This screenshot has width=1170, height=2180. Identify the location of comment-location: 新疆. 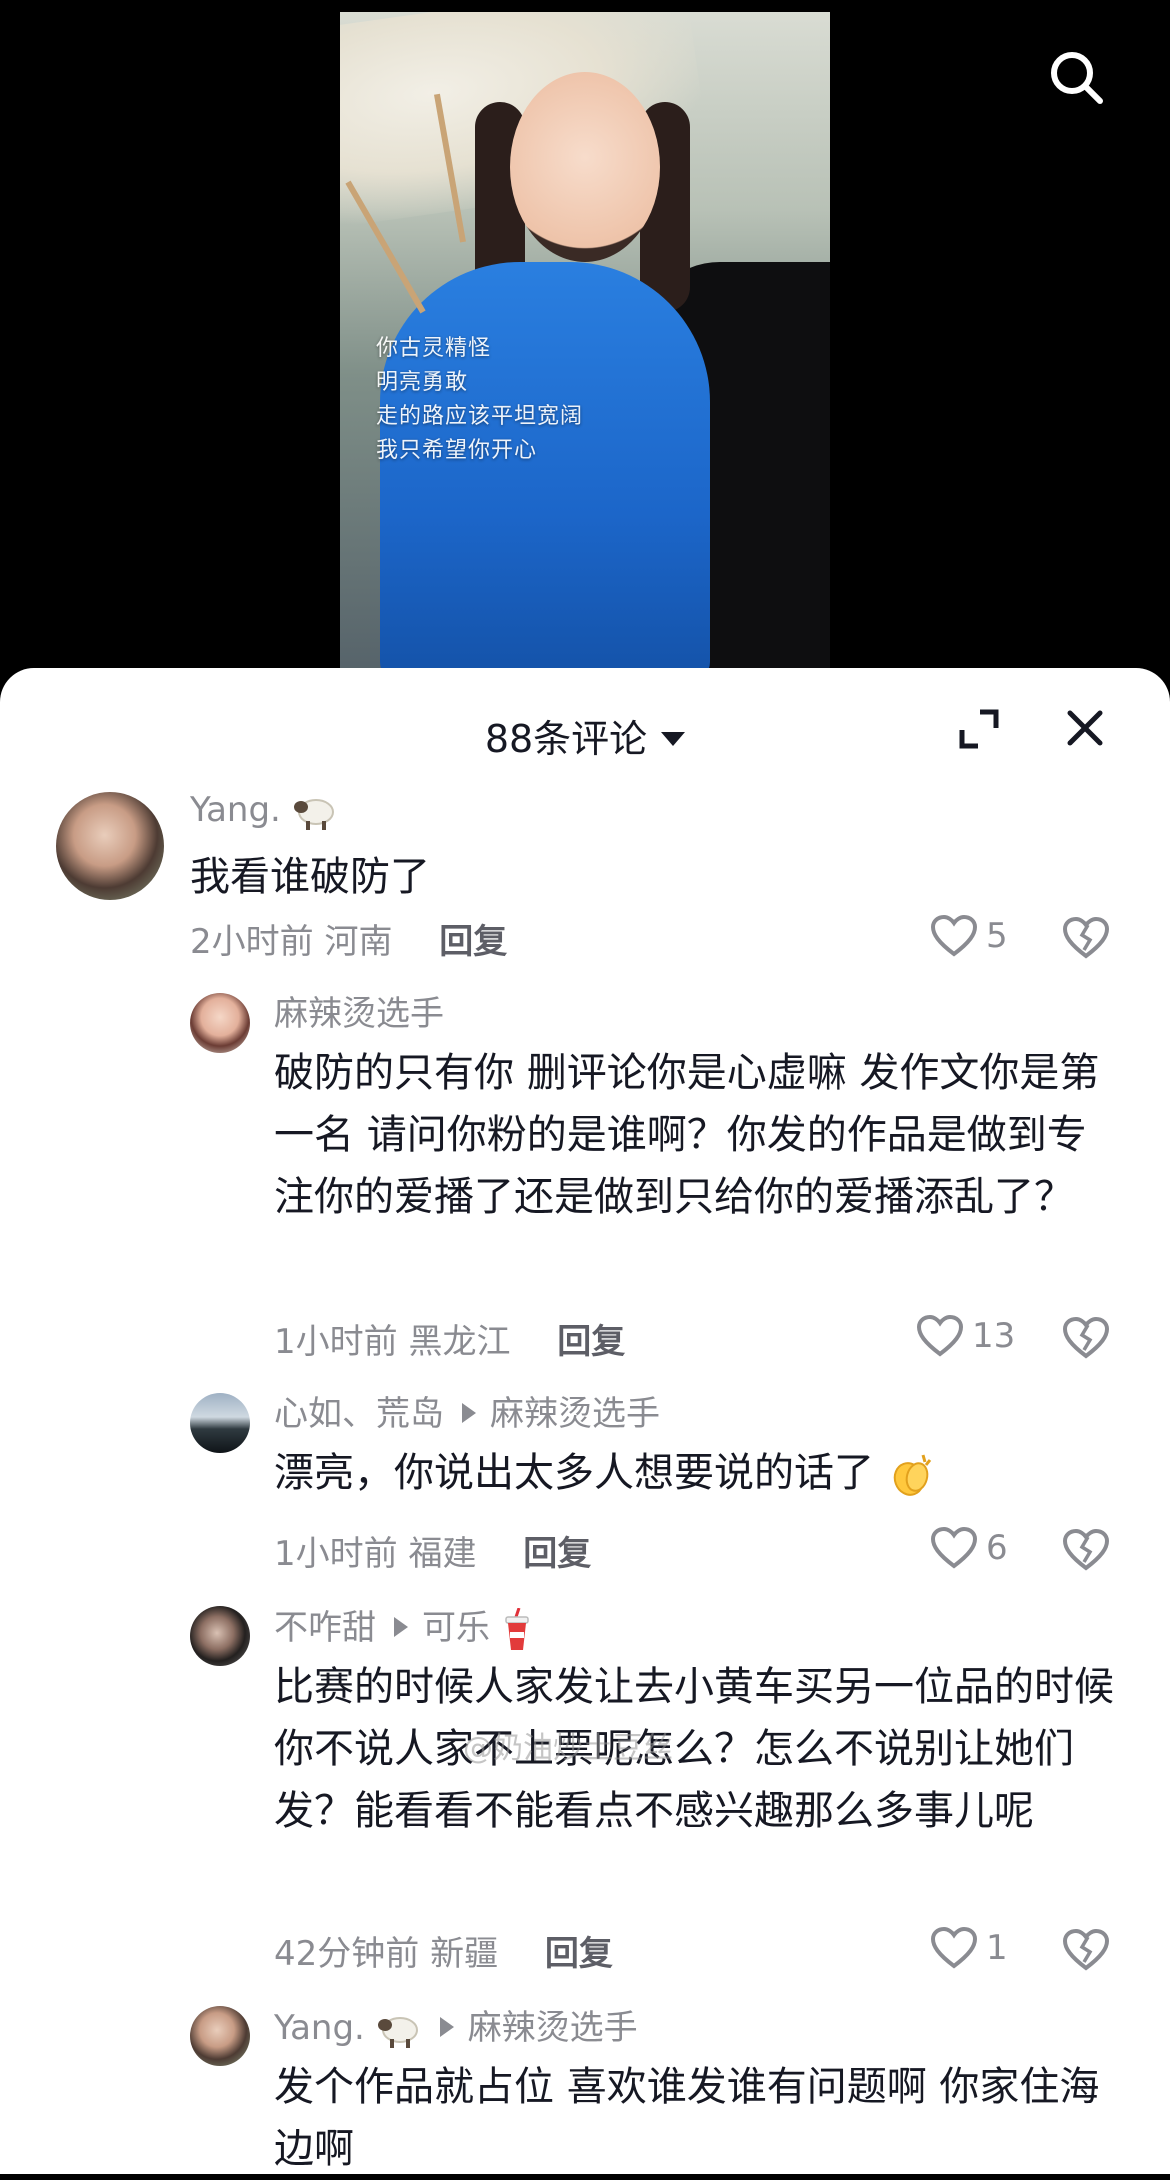
(464, 1954).